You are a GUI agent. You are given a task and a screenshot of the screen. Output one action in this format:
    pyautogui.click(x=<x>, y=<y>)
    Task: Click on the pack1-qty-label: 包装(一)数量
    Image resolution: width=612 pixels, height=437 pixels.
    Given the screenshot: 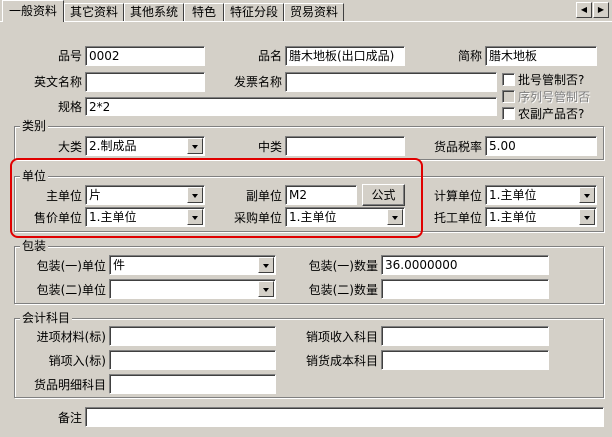 What is the action you would take?
    pyautogui.click(x=343, y=266)
    